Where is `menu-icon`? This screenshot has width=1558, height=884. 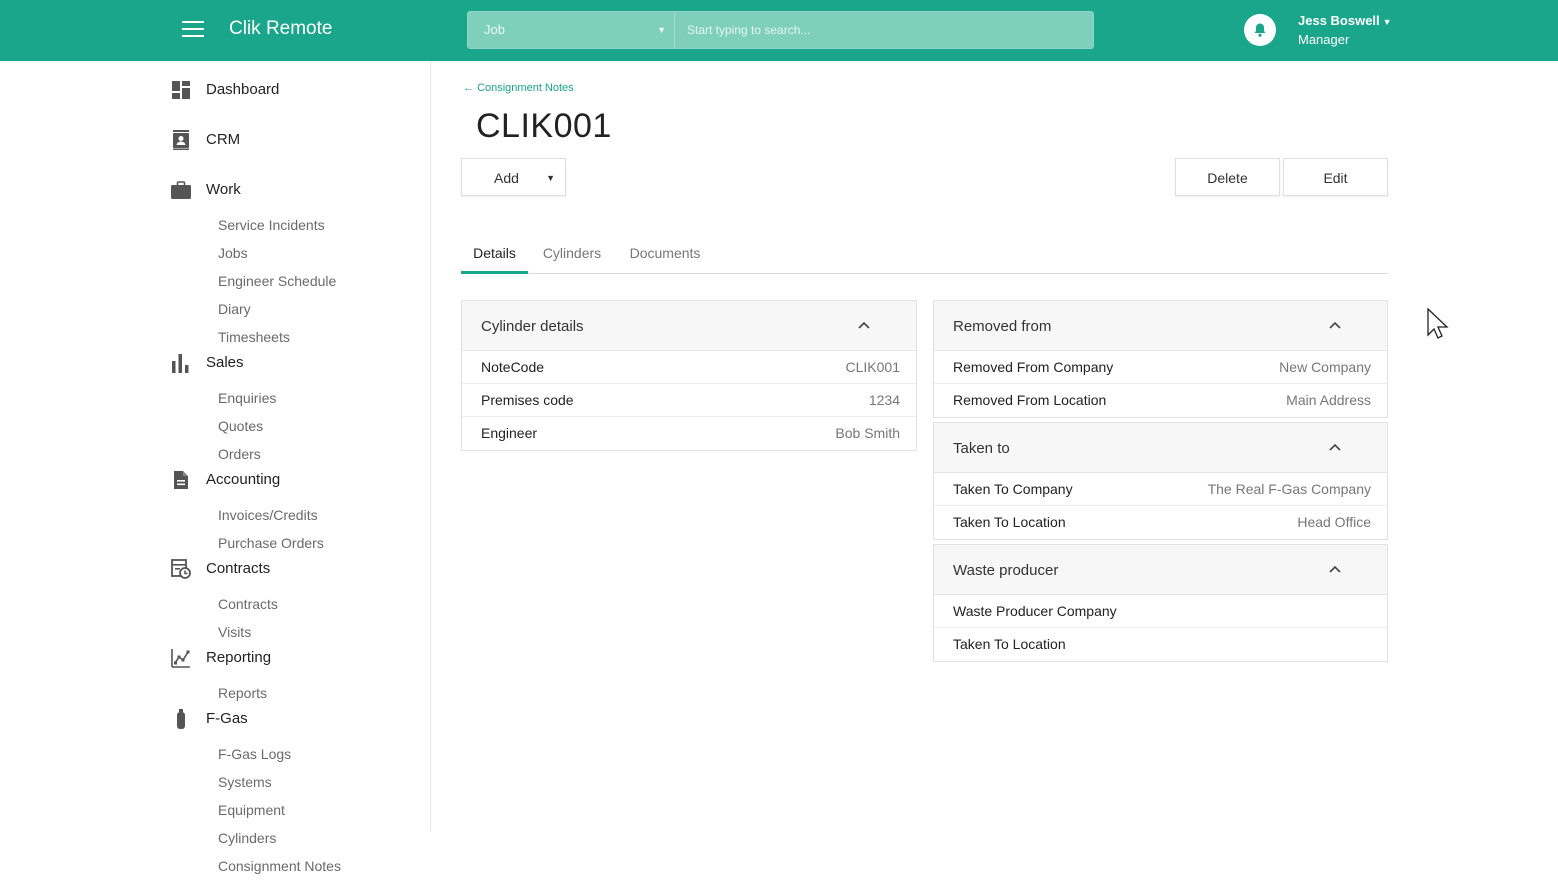 menu-icon is located at coordinates (193, 30).